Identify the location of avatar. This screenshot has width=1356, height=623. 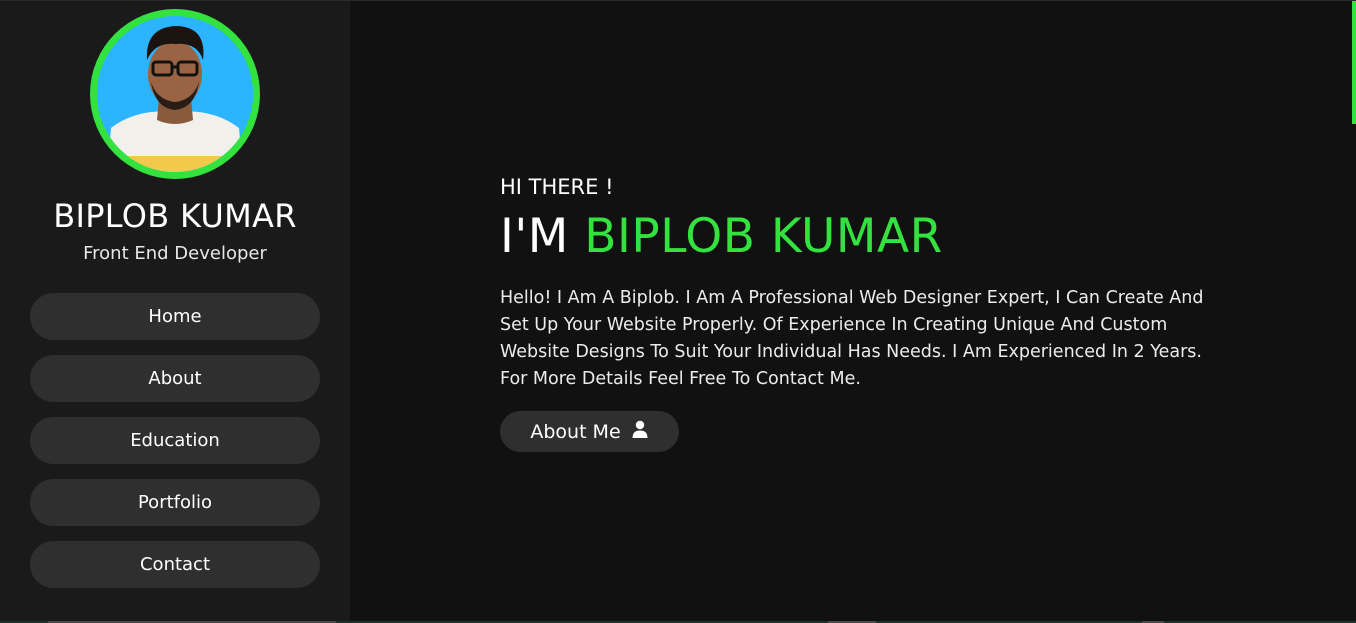
(175, 94).